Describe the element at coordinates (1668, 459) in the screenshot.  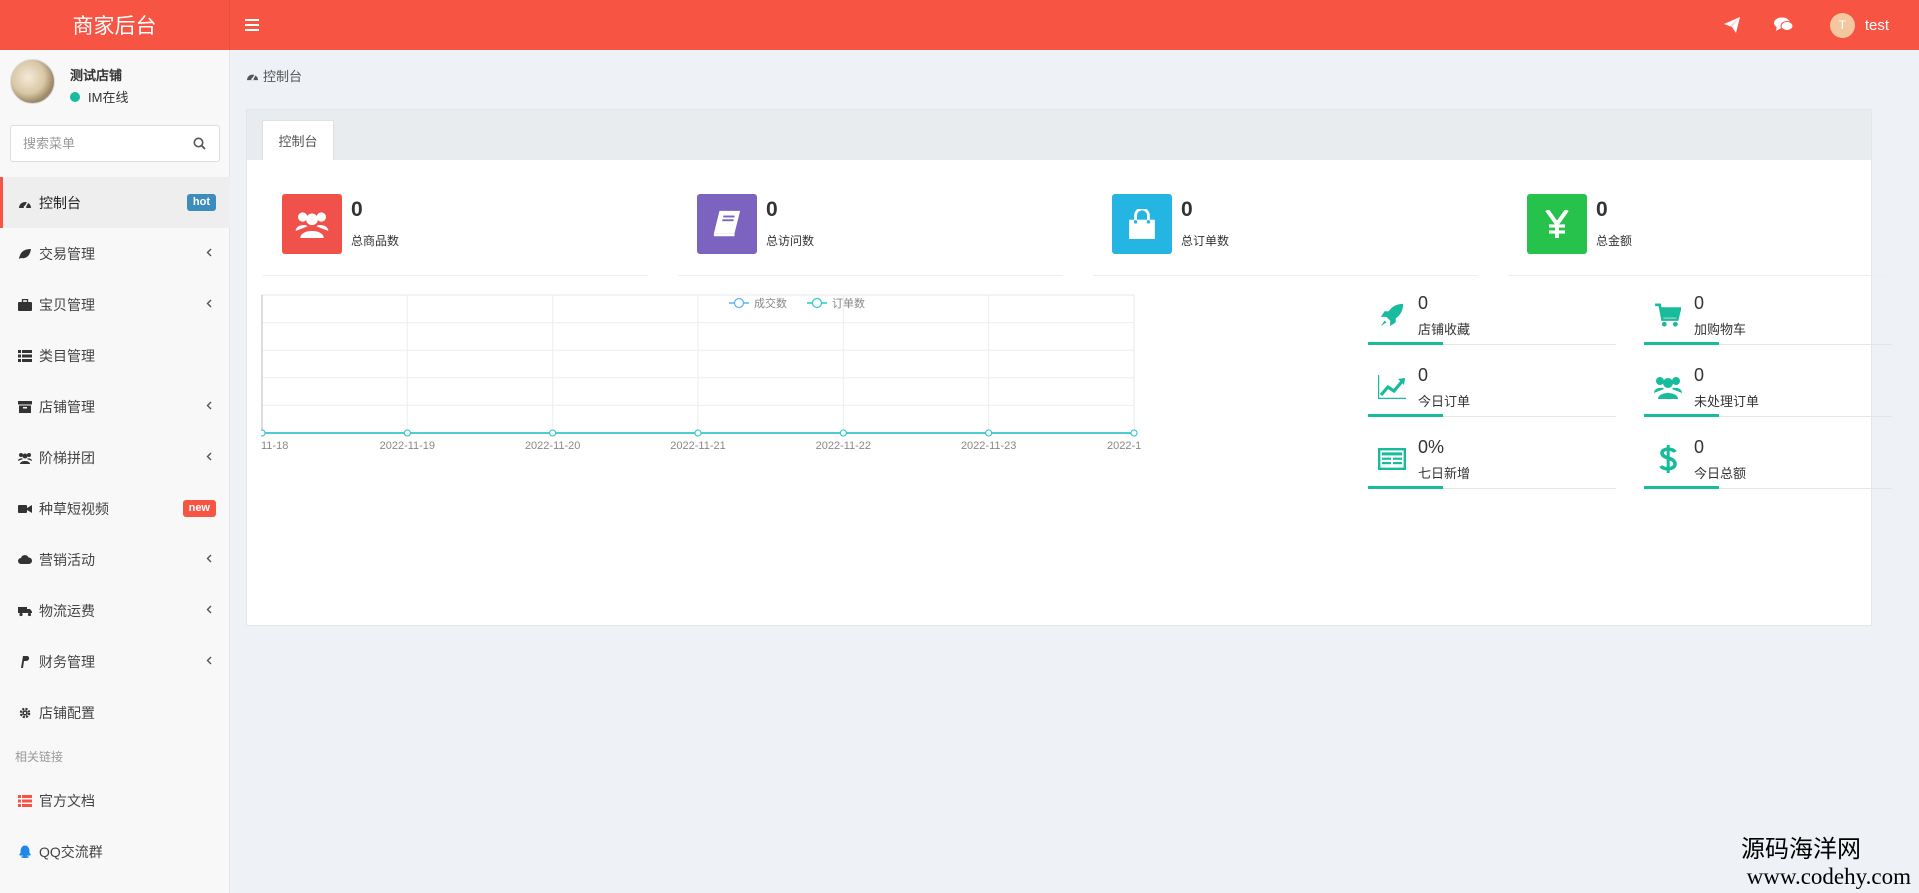
I see `dollar-icon` at that location.